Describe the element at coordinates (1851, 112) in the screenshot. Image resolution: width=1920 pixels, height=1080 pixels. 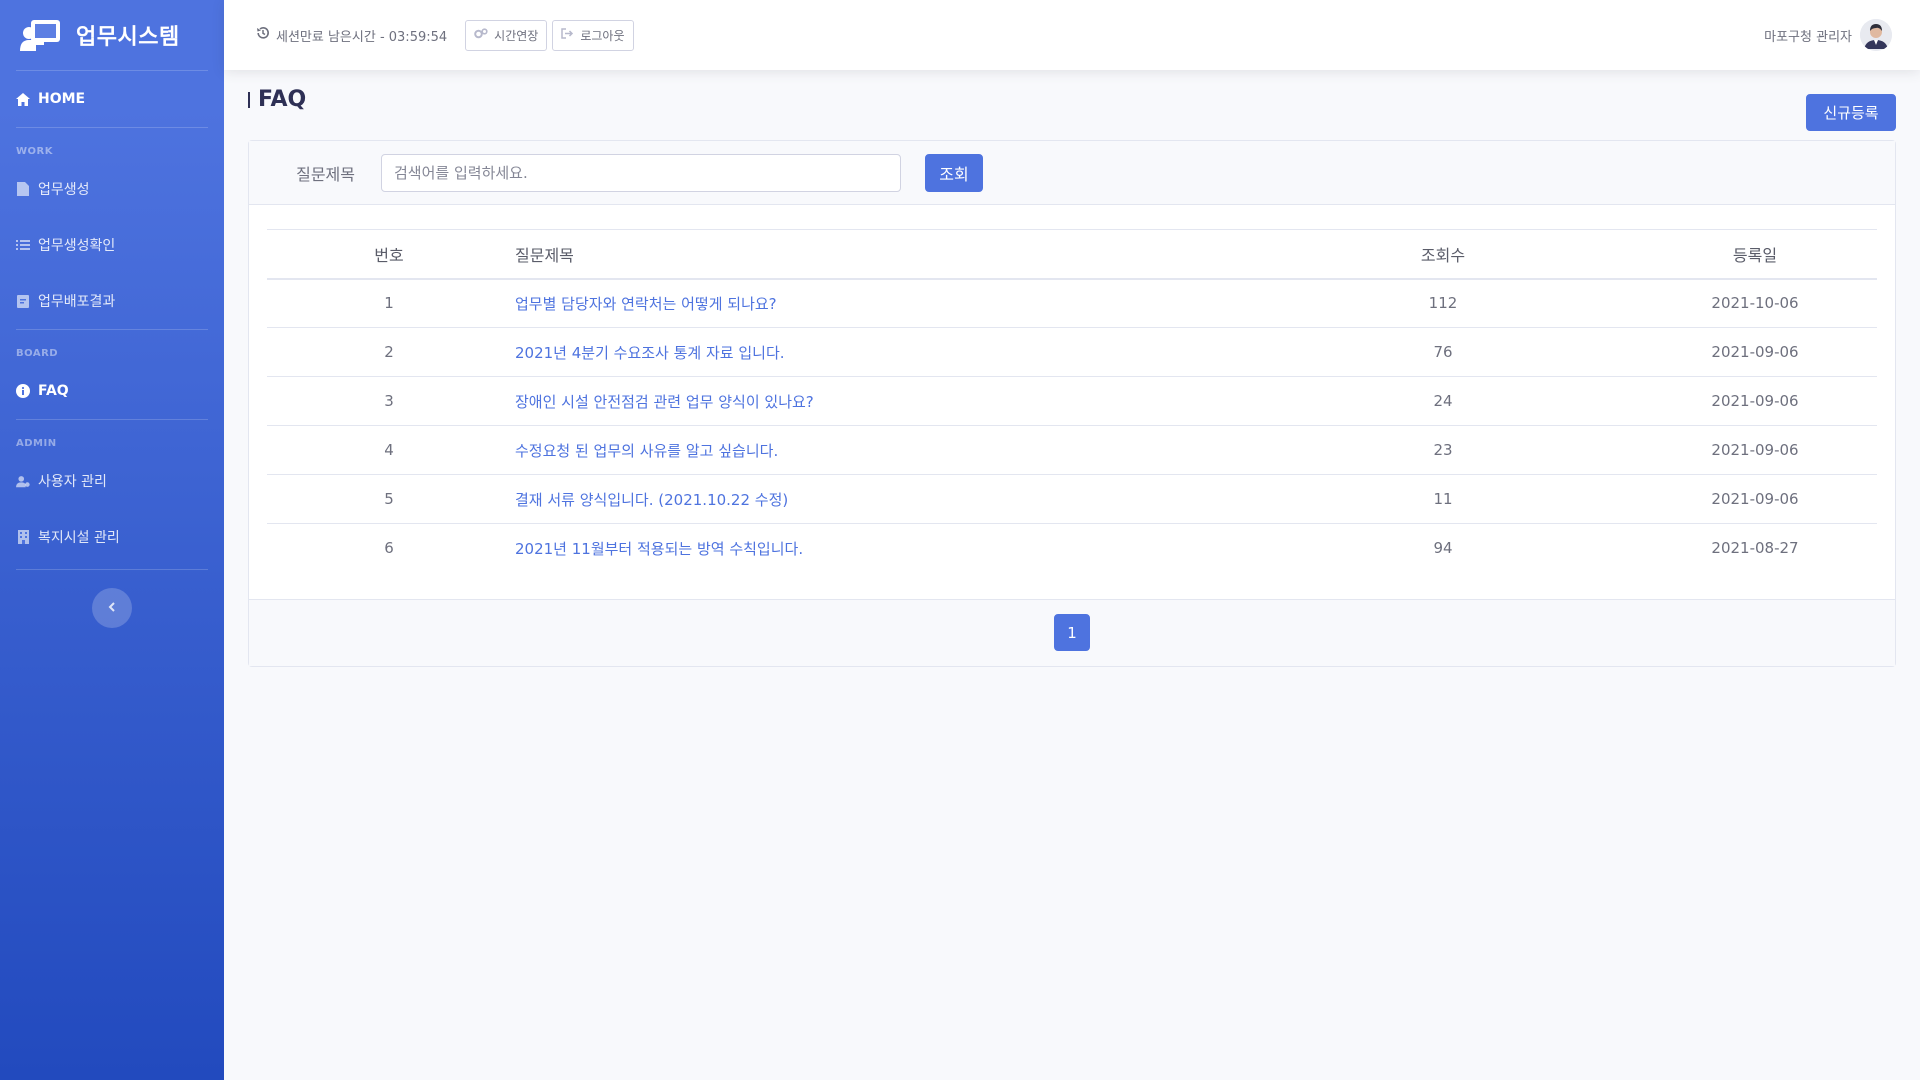
I see `new-register-button: 신규등록` at that location.